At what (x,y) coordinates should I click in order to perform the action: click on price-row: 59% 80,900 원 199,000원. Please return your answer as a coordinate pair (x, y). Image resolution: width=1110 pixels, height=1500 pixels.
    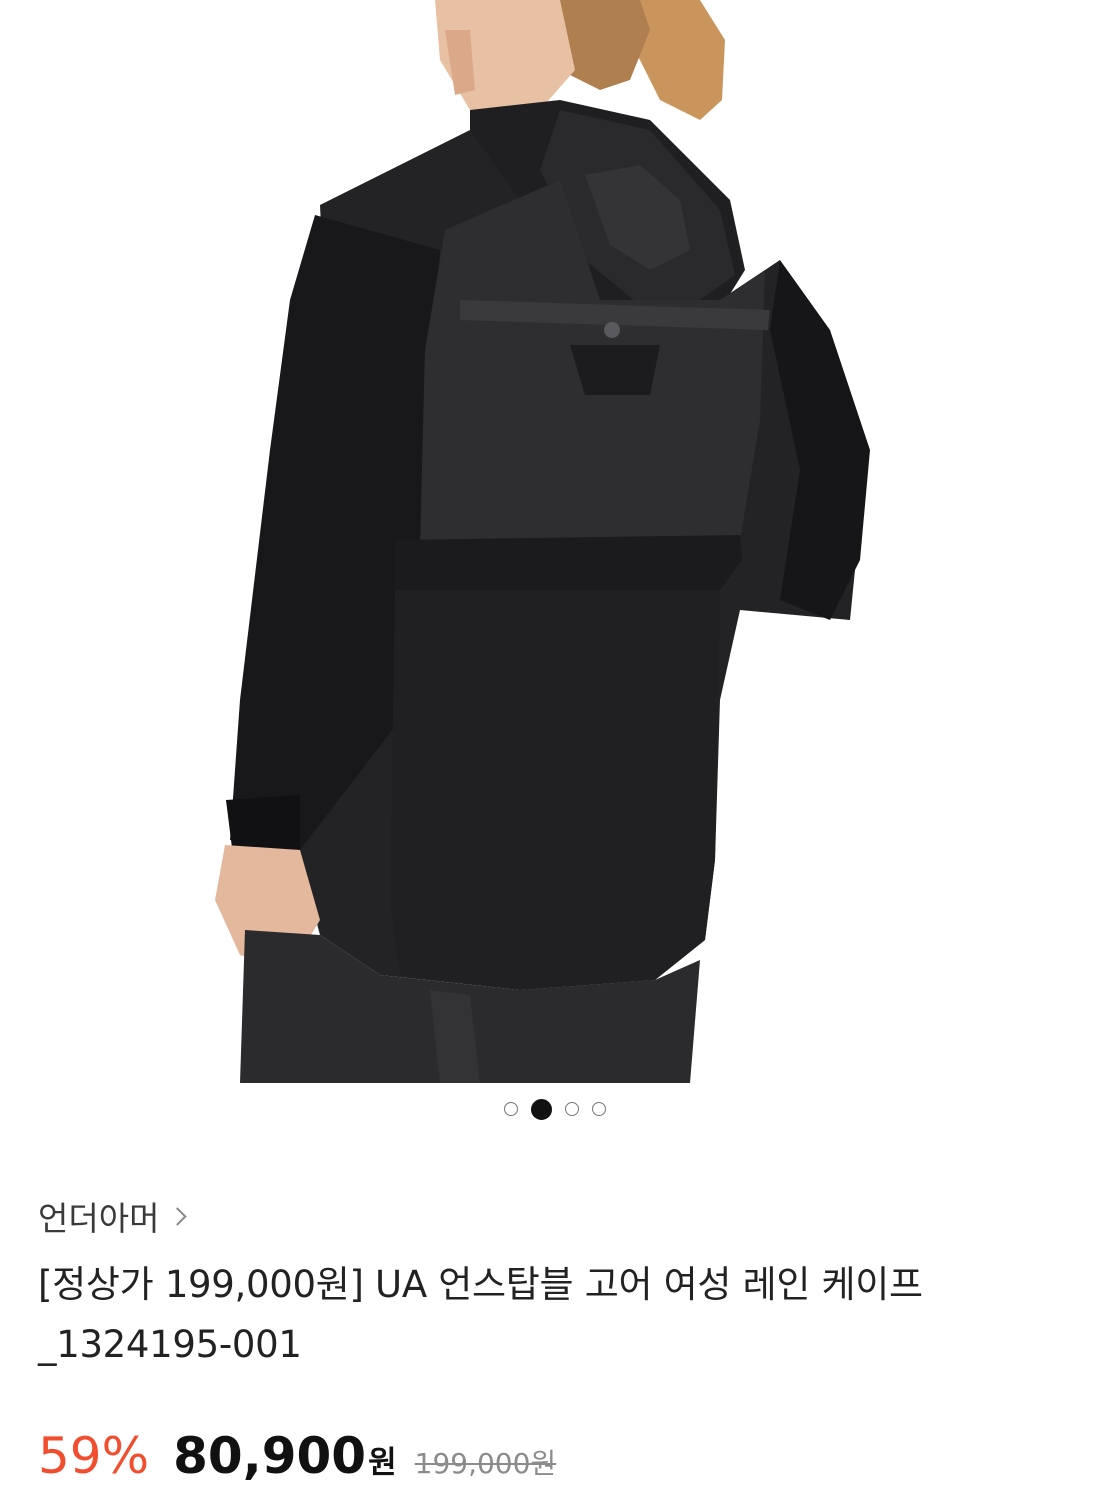
    Looking at the image, I should click on (297, 1456).